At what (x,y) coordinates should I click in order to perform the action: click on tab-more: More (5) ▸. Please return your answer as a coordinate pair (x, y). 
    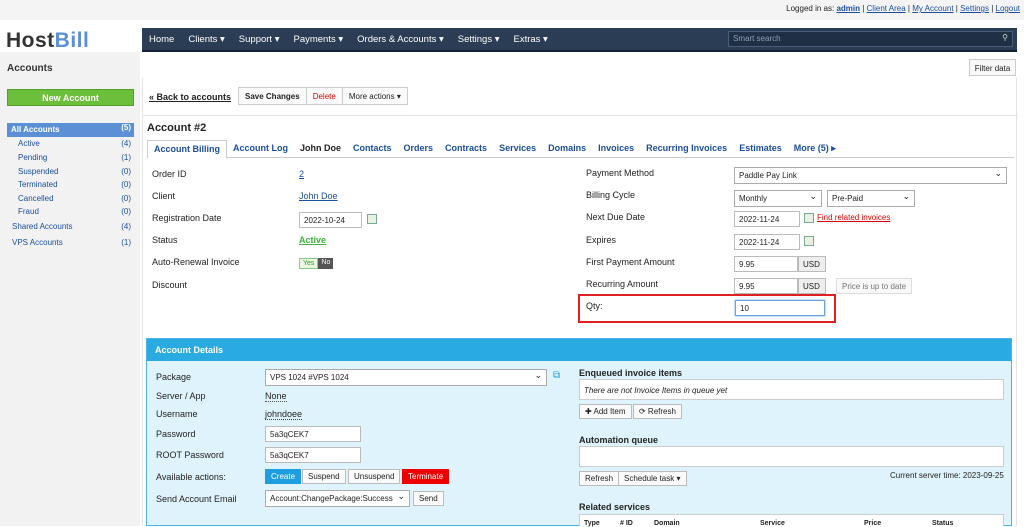
    Looking at the image, I should click on (815, 148).